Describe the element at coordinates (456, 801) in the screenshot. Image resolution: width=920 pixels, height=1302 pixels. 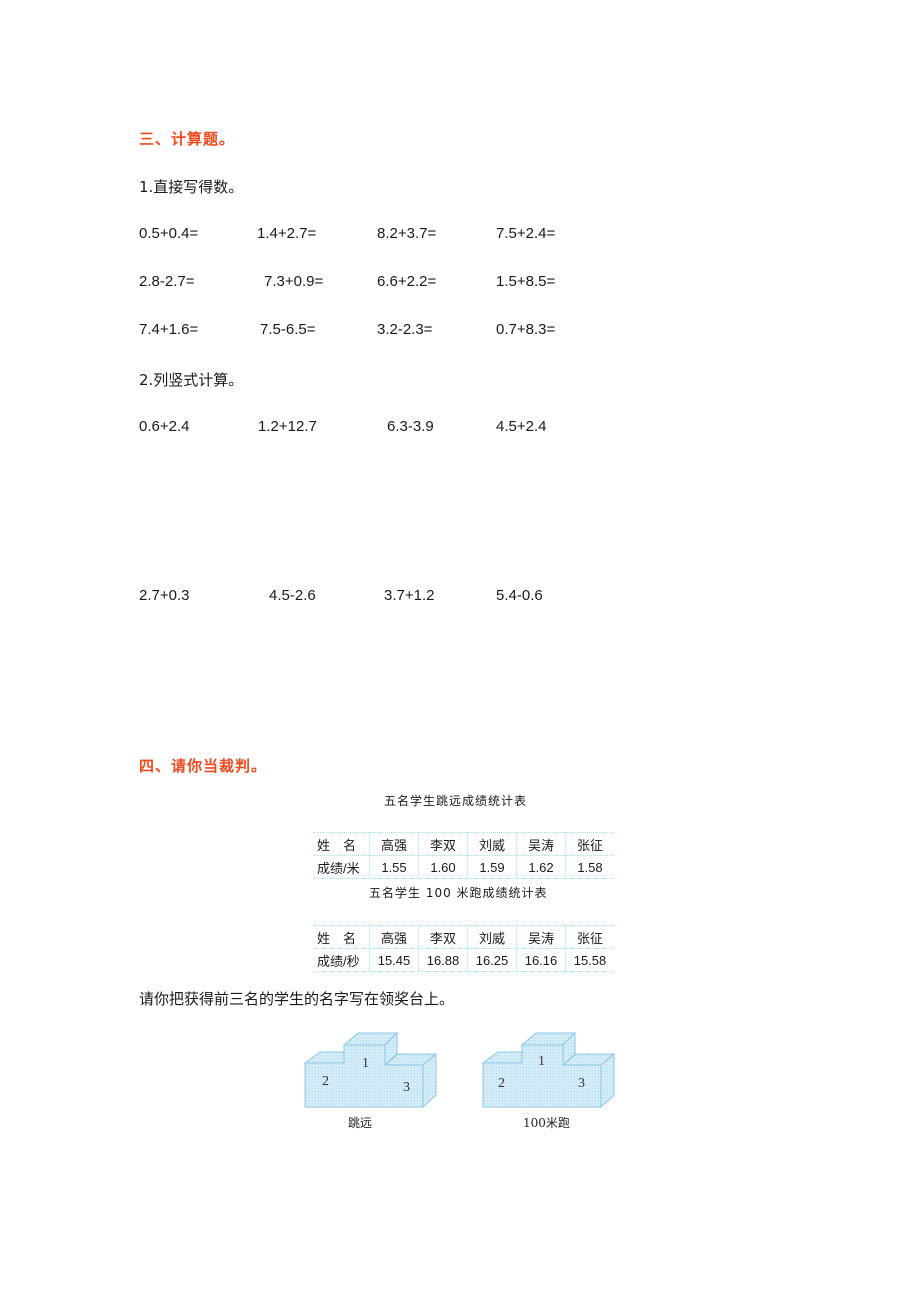
I see `long-jump-table-caption: 五名学生跳远成绩统计表` at that location.